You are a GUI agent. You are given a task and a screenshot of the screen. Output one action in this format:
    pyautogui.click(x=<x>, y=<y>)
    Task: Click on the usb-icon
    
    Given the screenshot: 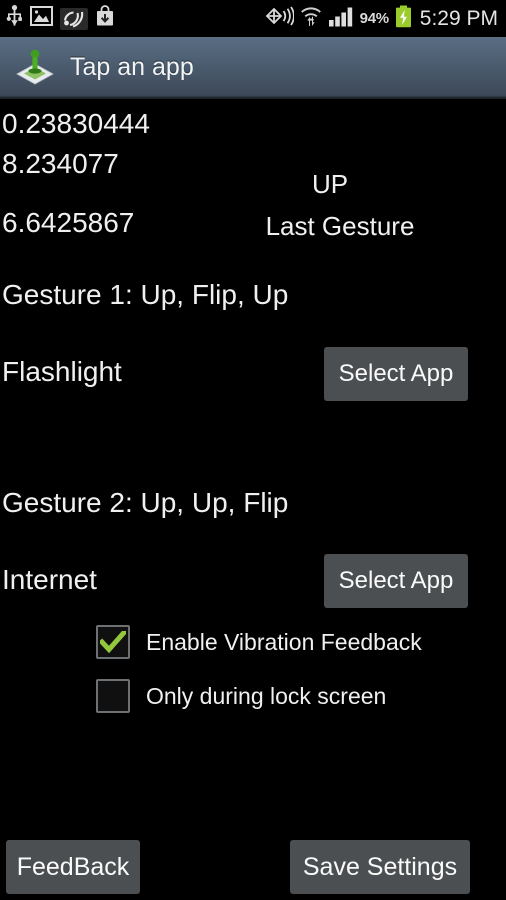 What is the action you would take?
    pyautogui.click(x=14, y=18)
    